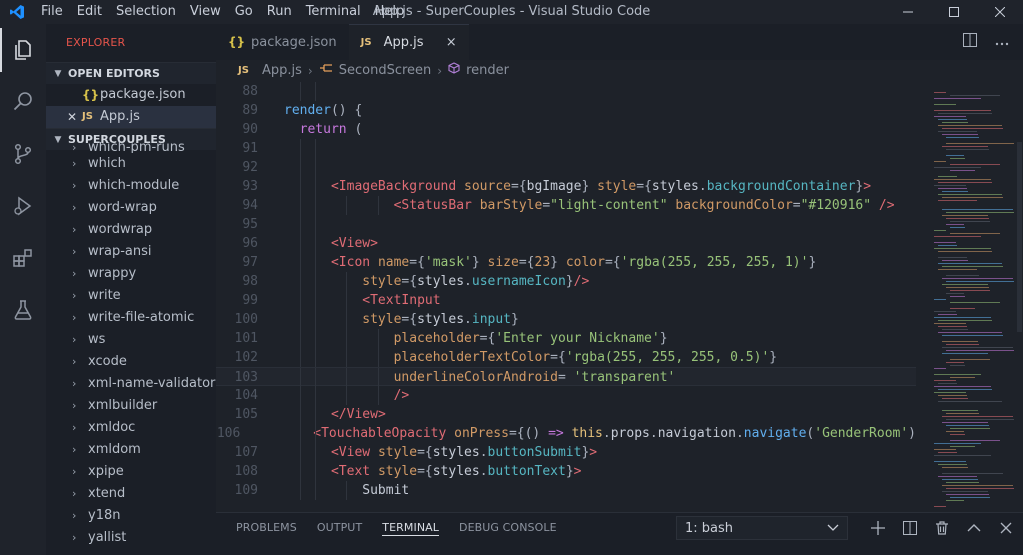  Describe the element at coordinates (966, 297) in the screenshot. I see `minimap` at that location.